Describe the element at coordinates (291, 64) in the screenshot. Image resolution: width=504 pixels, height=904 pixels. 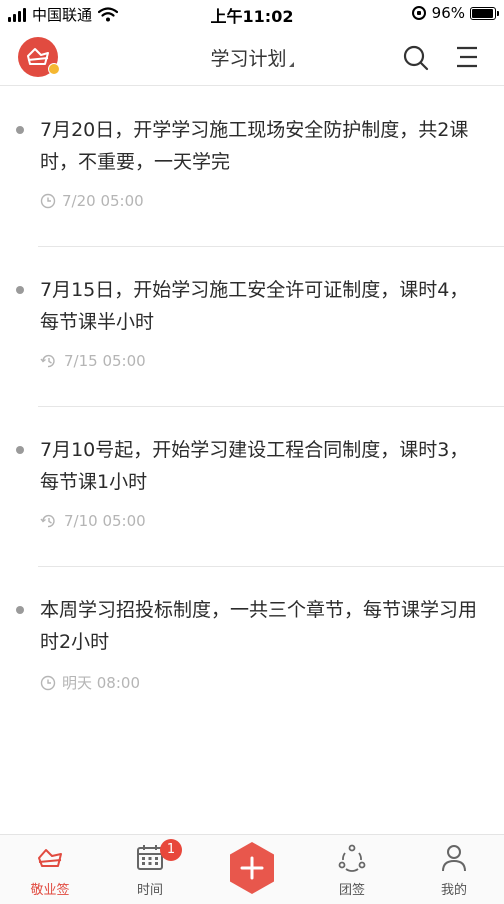
I see `dropdown-caret-icon` at that location.